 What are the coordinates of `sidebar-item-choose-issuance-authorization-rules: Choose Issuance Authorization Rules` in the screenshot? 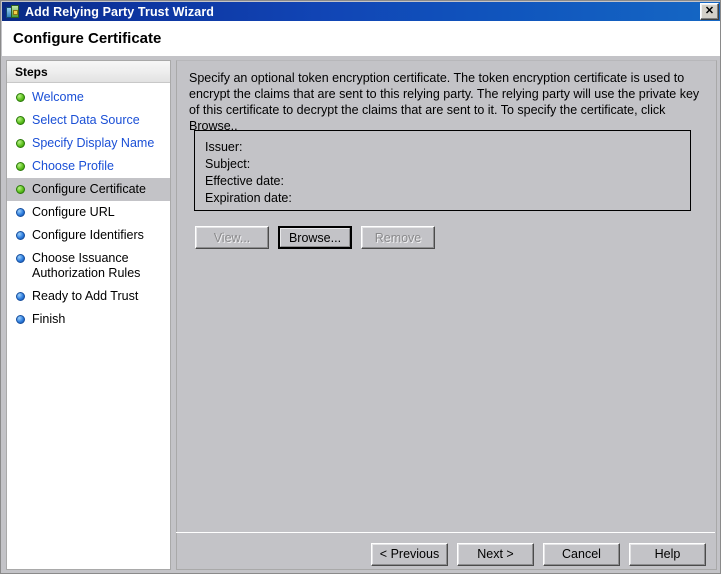 It's located at (88, 266).